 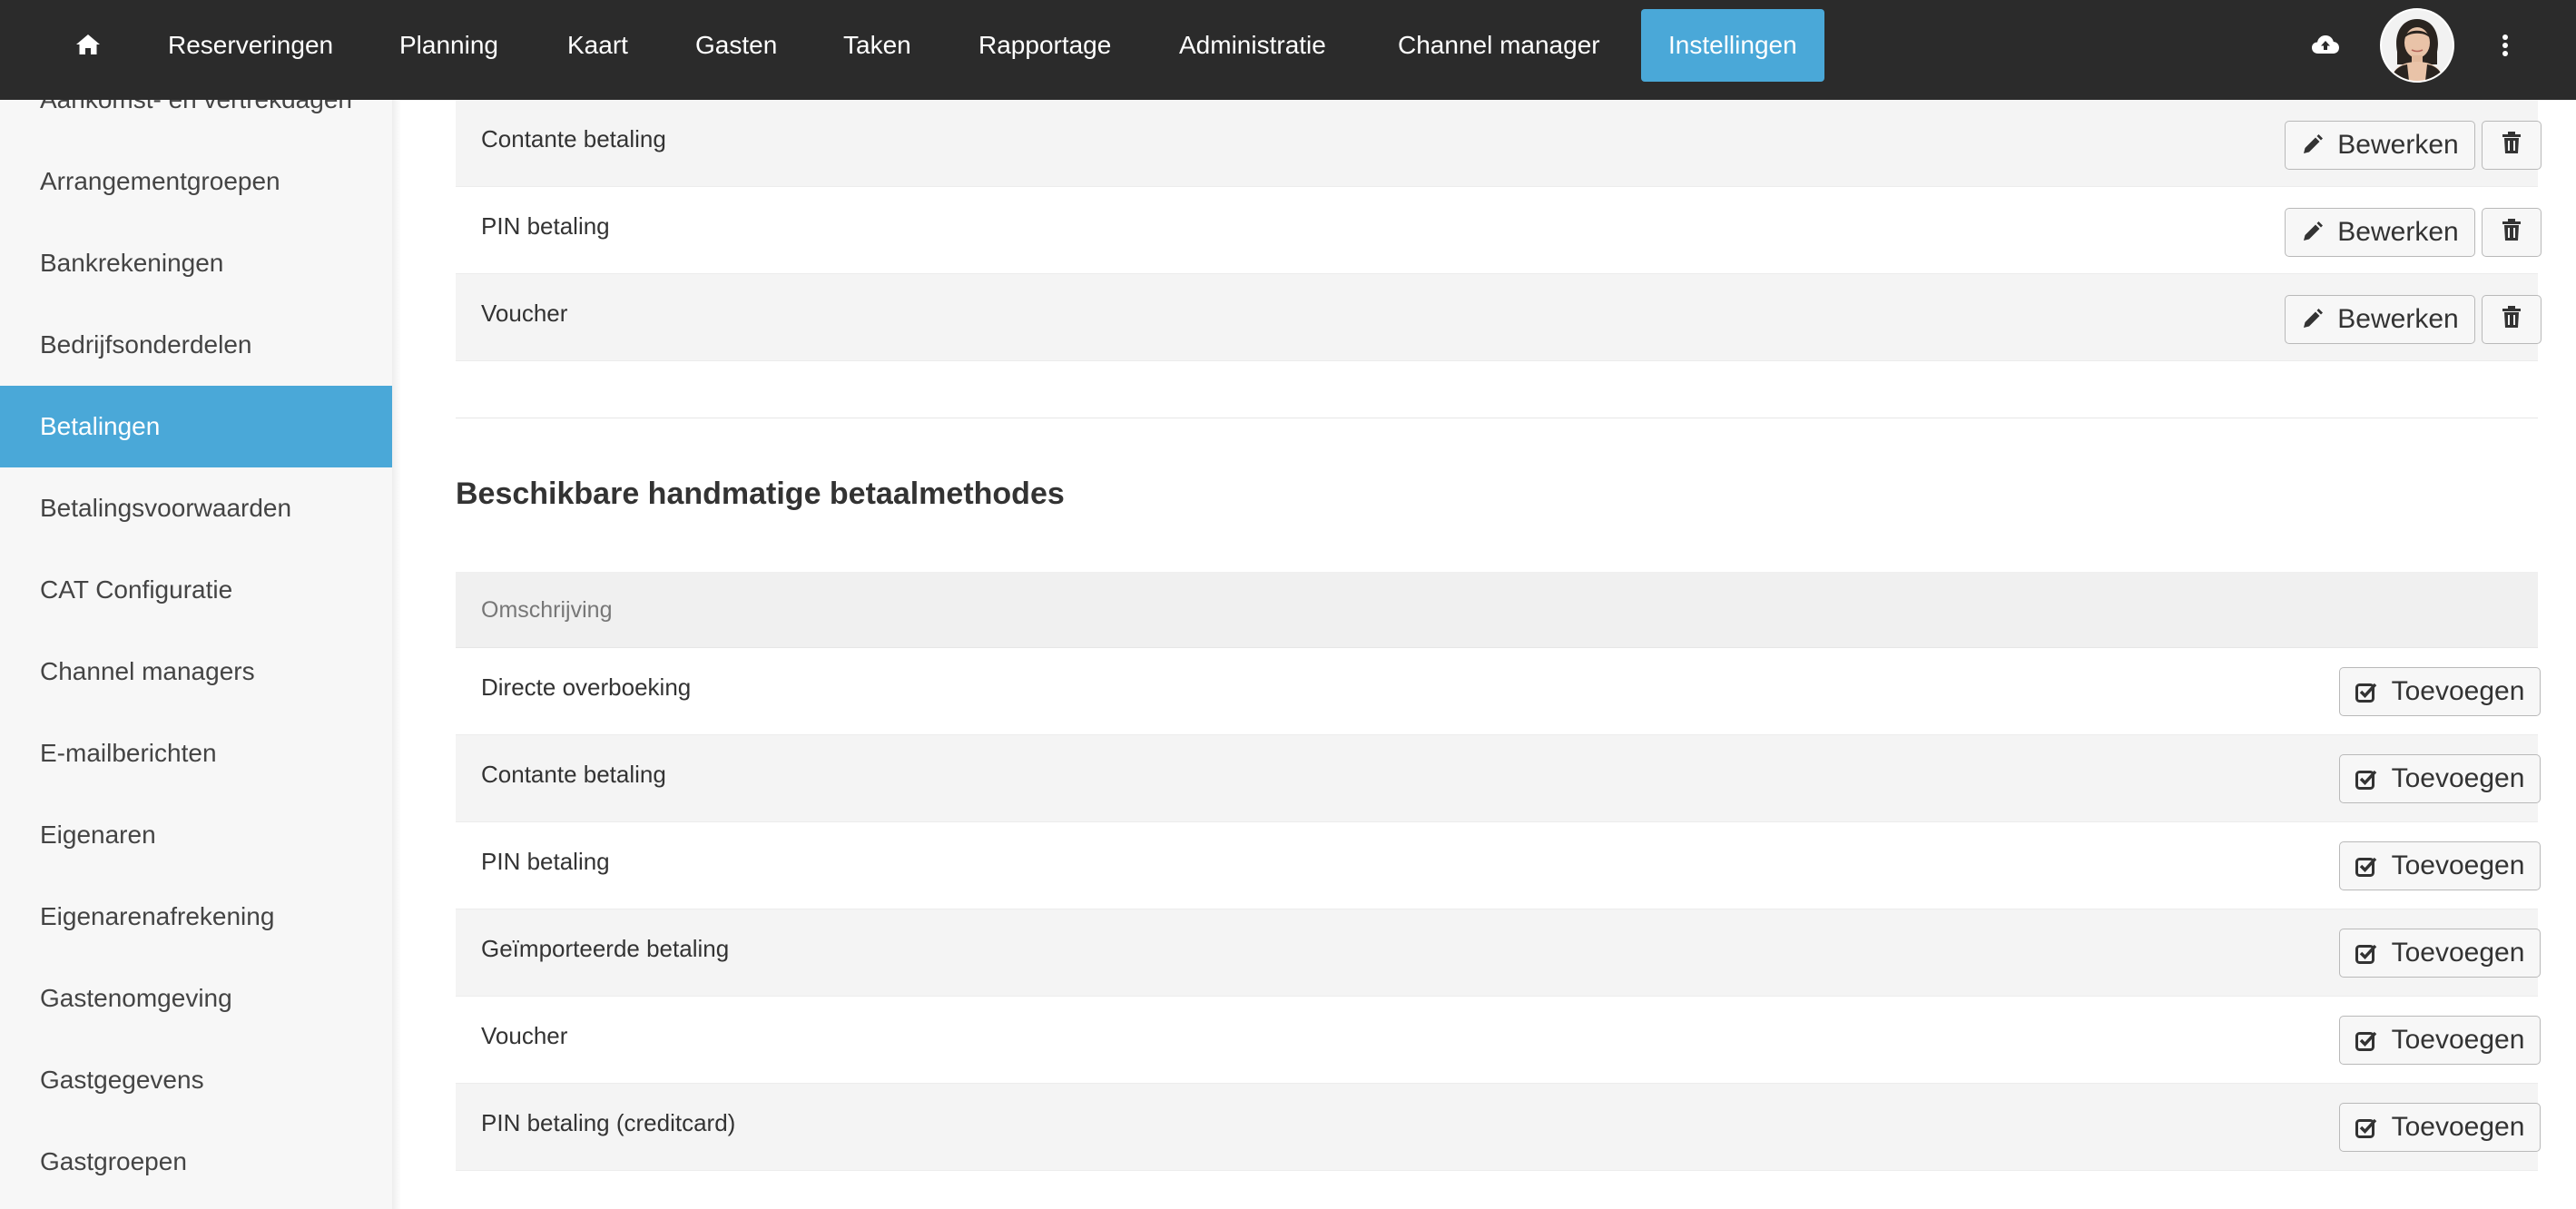 I want to click on sidebar-item-eigenarenafrekening: Eigenarenafrekening, so click(x=196, y=917).